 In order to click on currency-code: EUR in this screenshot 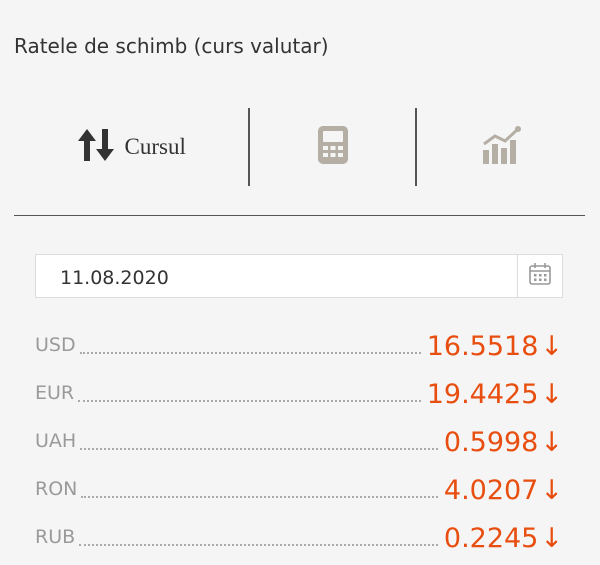, I will do `click(55, 393)`.